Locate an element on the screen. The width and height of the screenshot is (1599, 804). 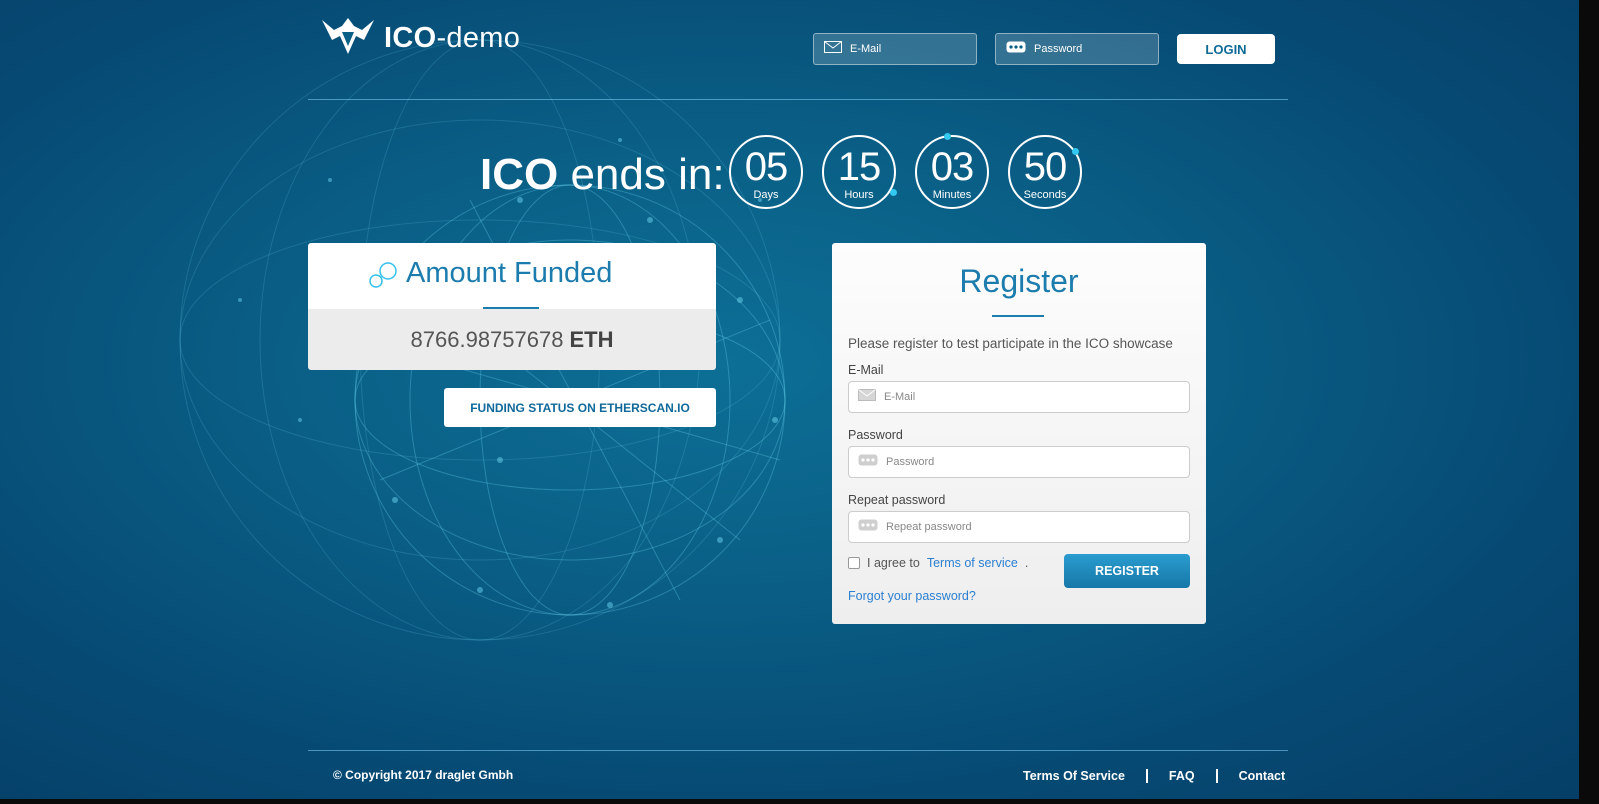
repeat-password-placeholder: Repeat password is located at coordinates (929, 527).